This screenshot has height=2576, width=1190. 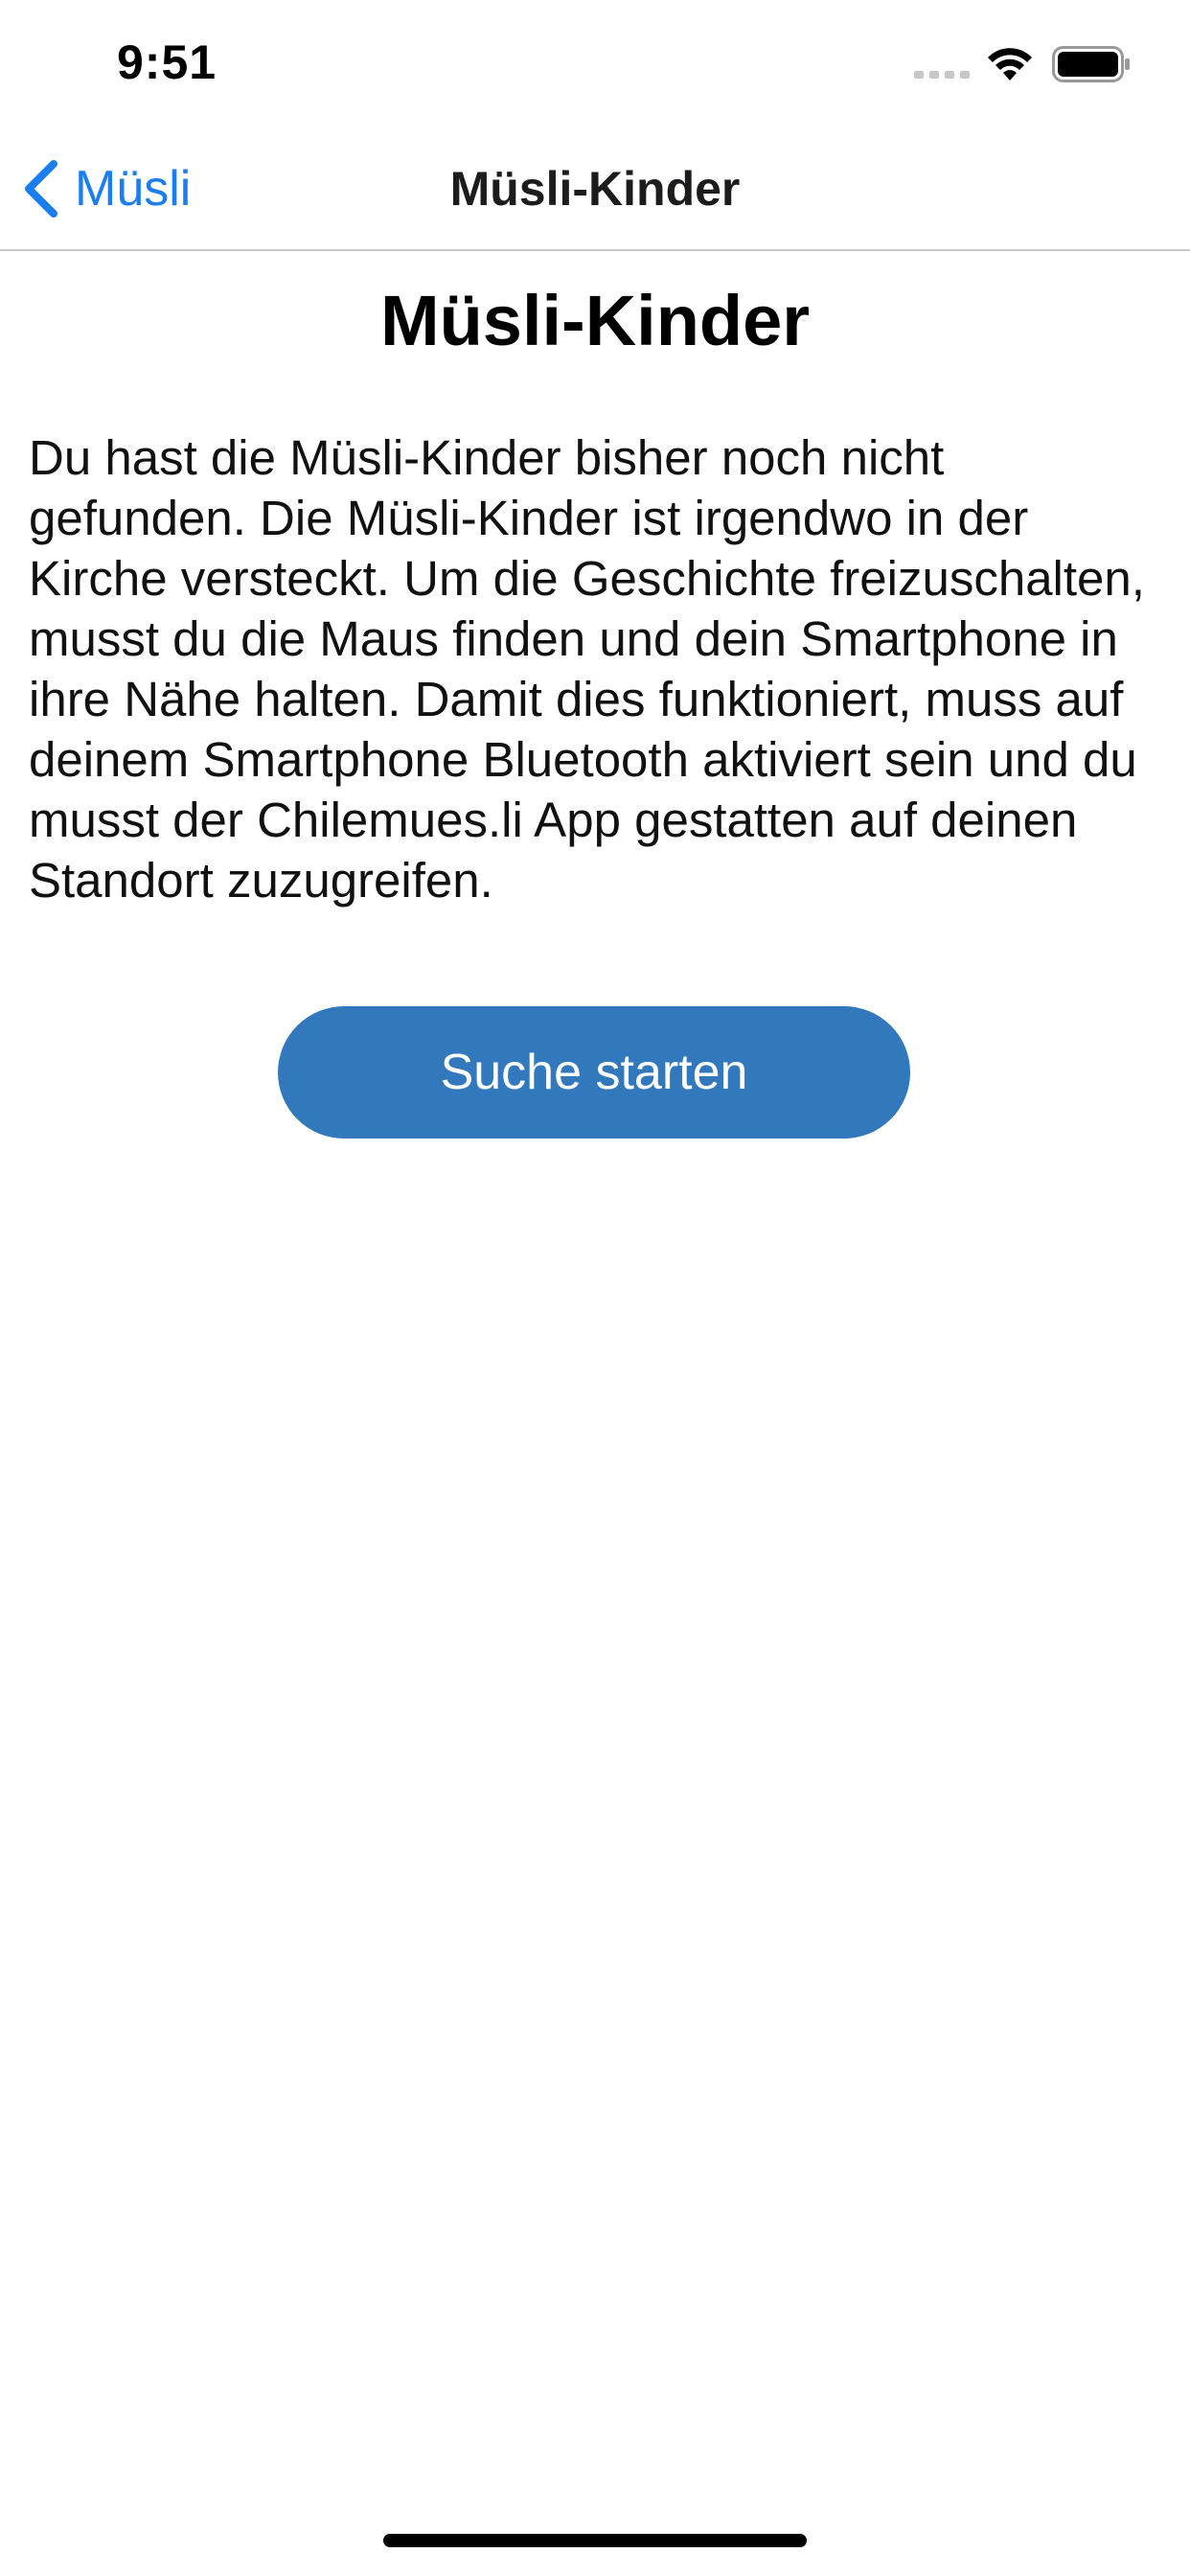 What do you see at coordinates (1091, 64) in the screenshot?
I see `battery-icon` at bounding box center [1091, 64].